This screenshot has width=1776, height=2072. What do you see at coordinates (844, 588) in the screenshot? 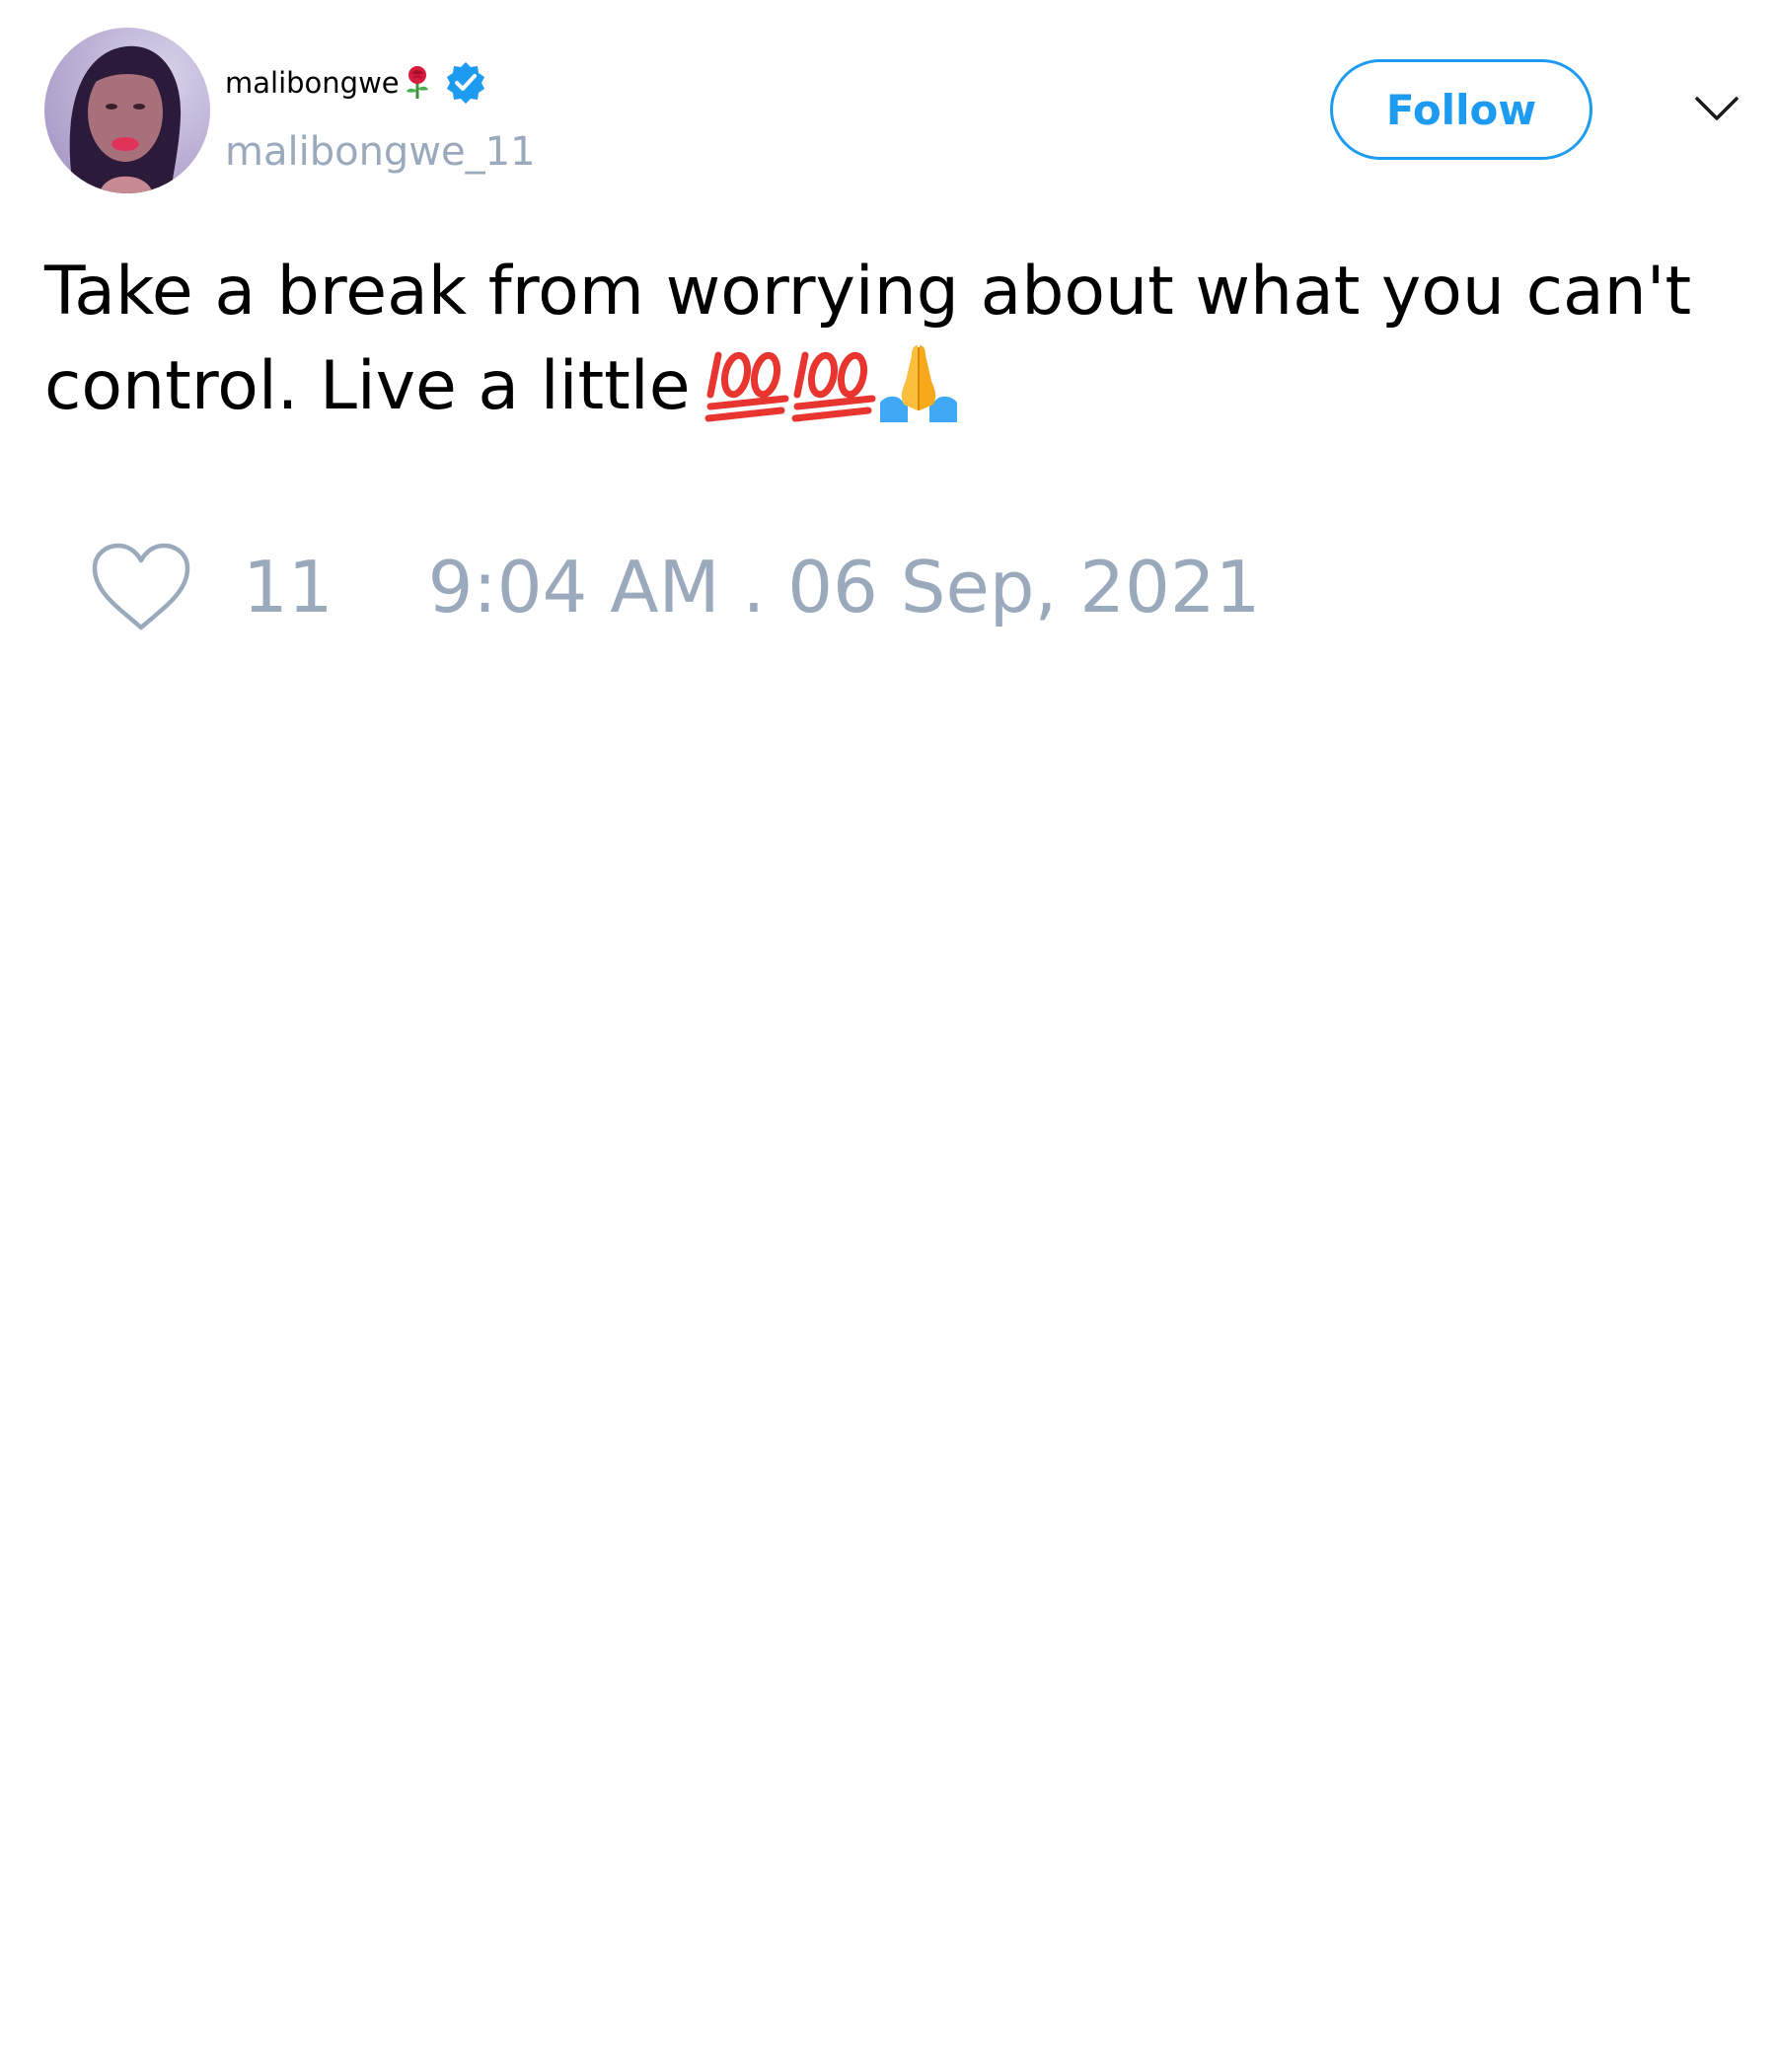
I see `tweet-timestamp: 9:04 AM . 06 Sep, 2021` at bounding box center [844, 588].